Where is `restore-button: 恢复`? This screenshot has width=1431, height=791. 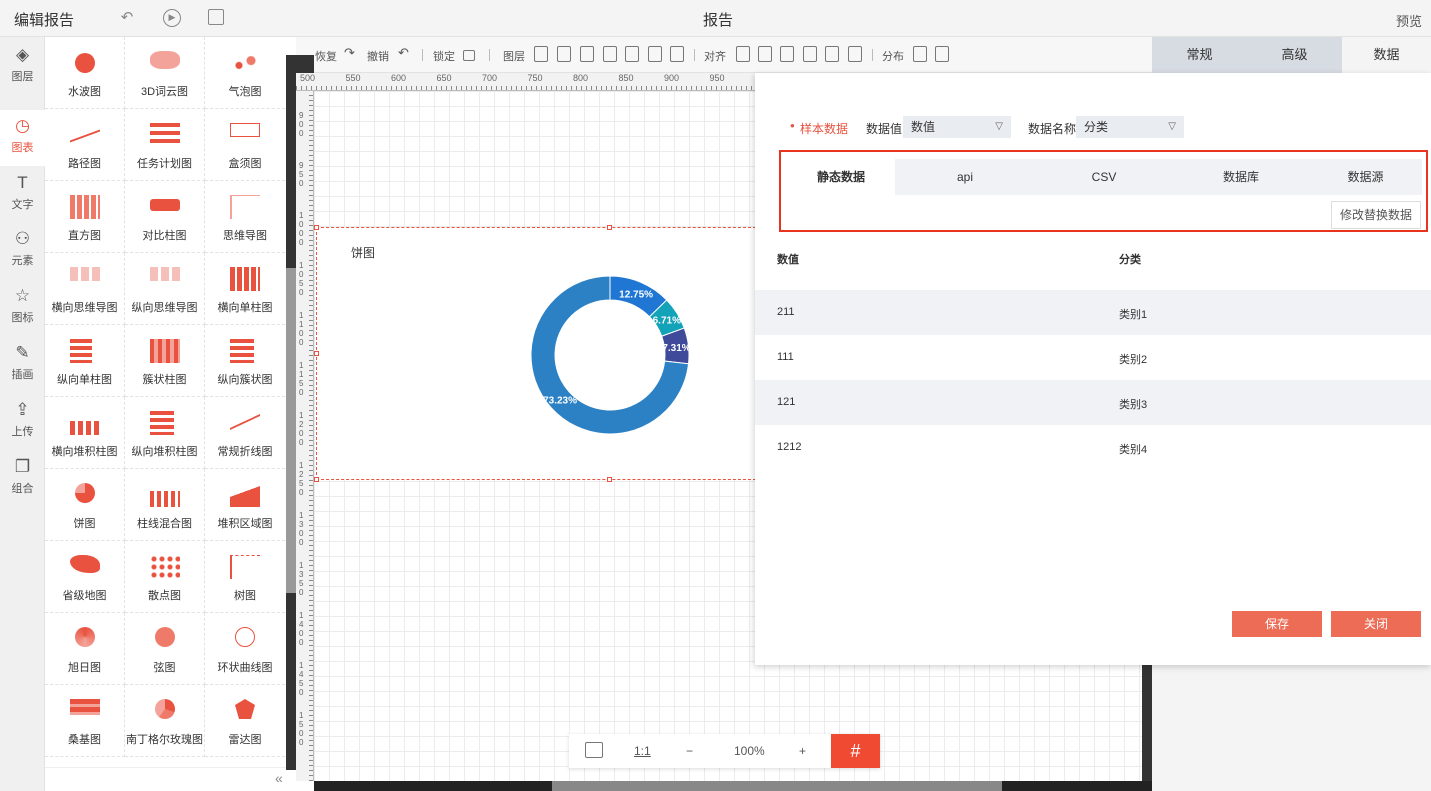 restore-button: 恢复 is located at coordinates (326, 56).